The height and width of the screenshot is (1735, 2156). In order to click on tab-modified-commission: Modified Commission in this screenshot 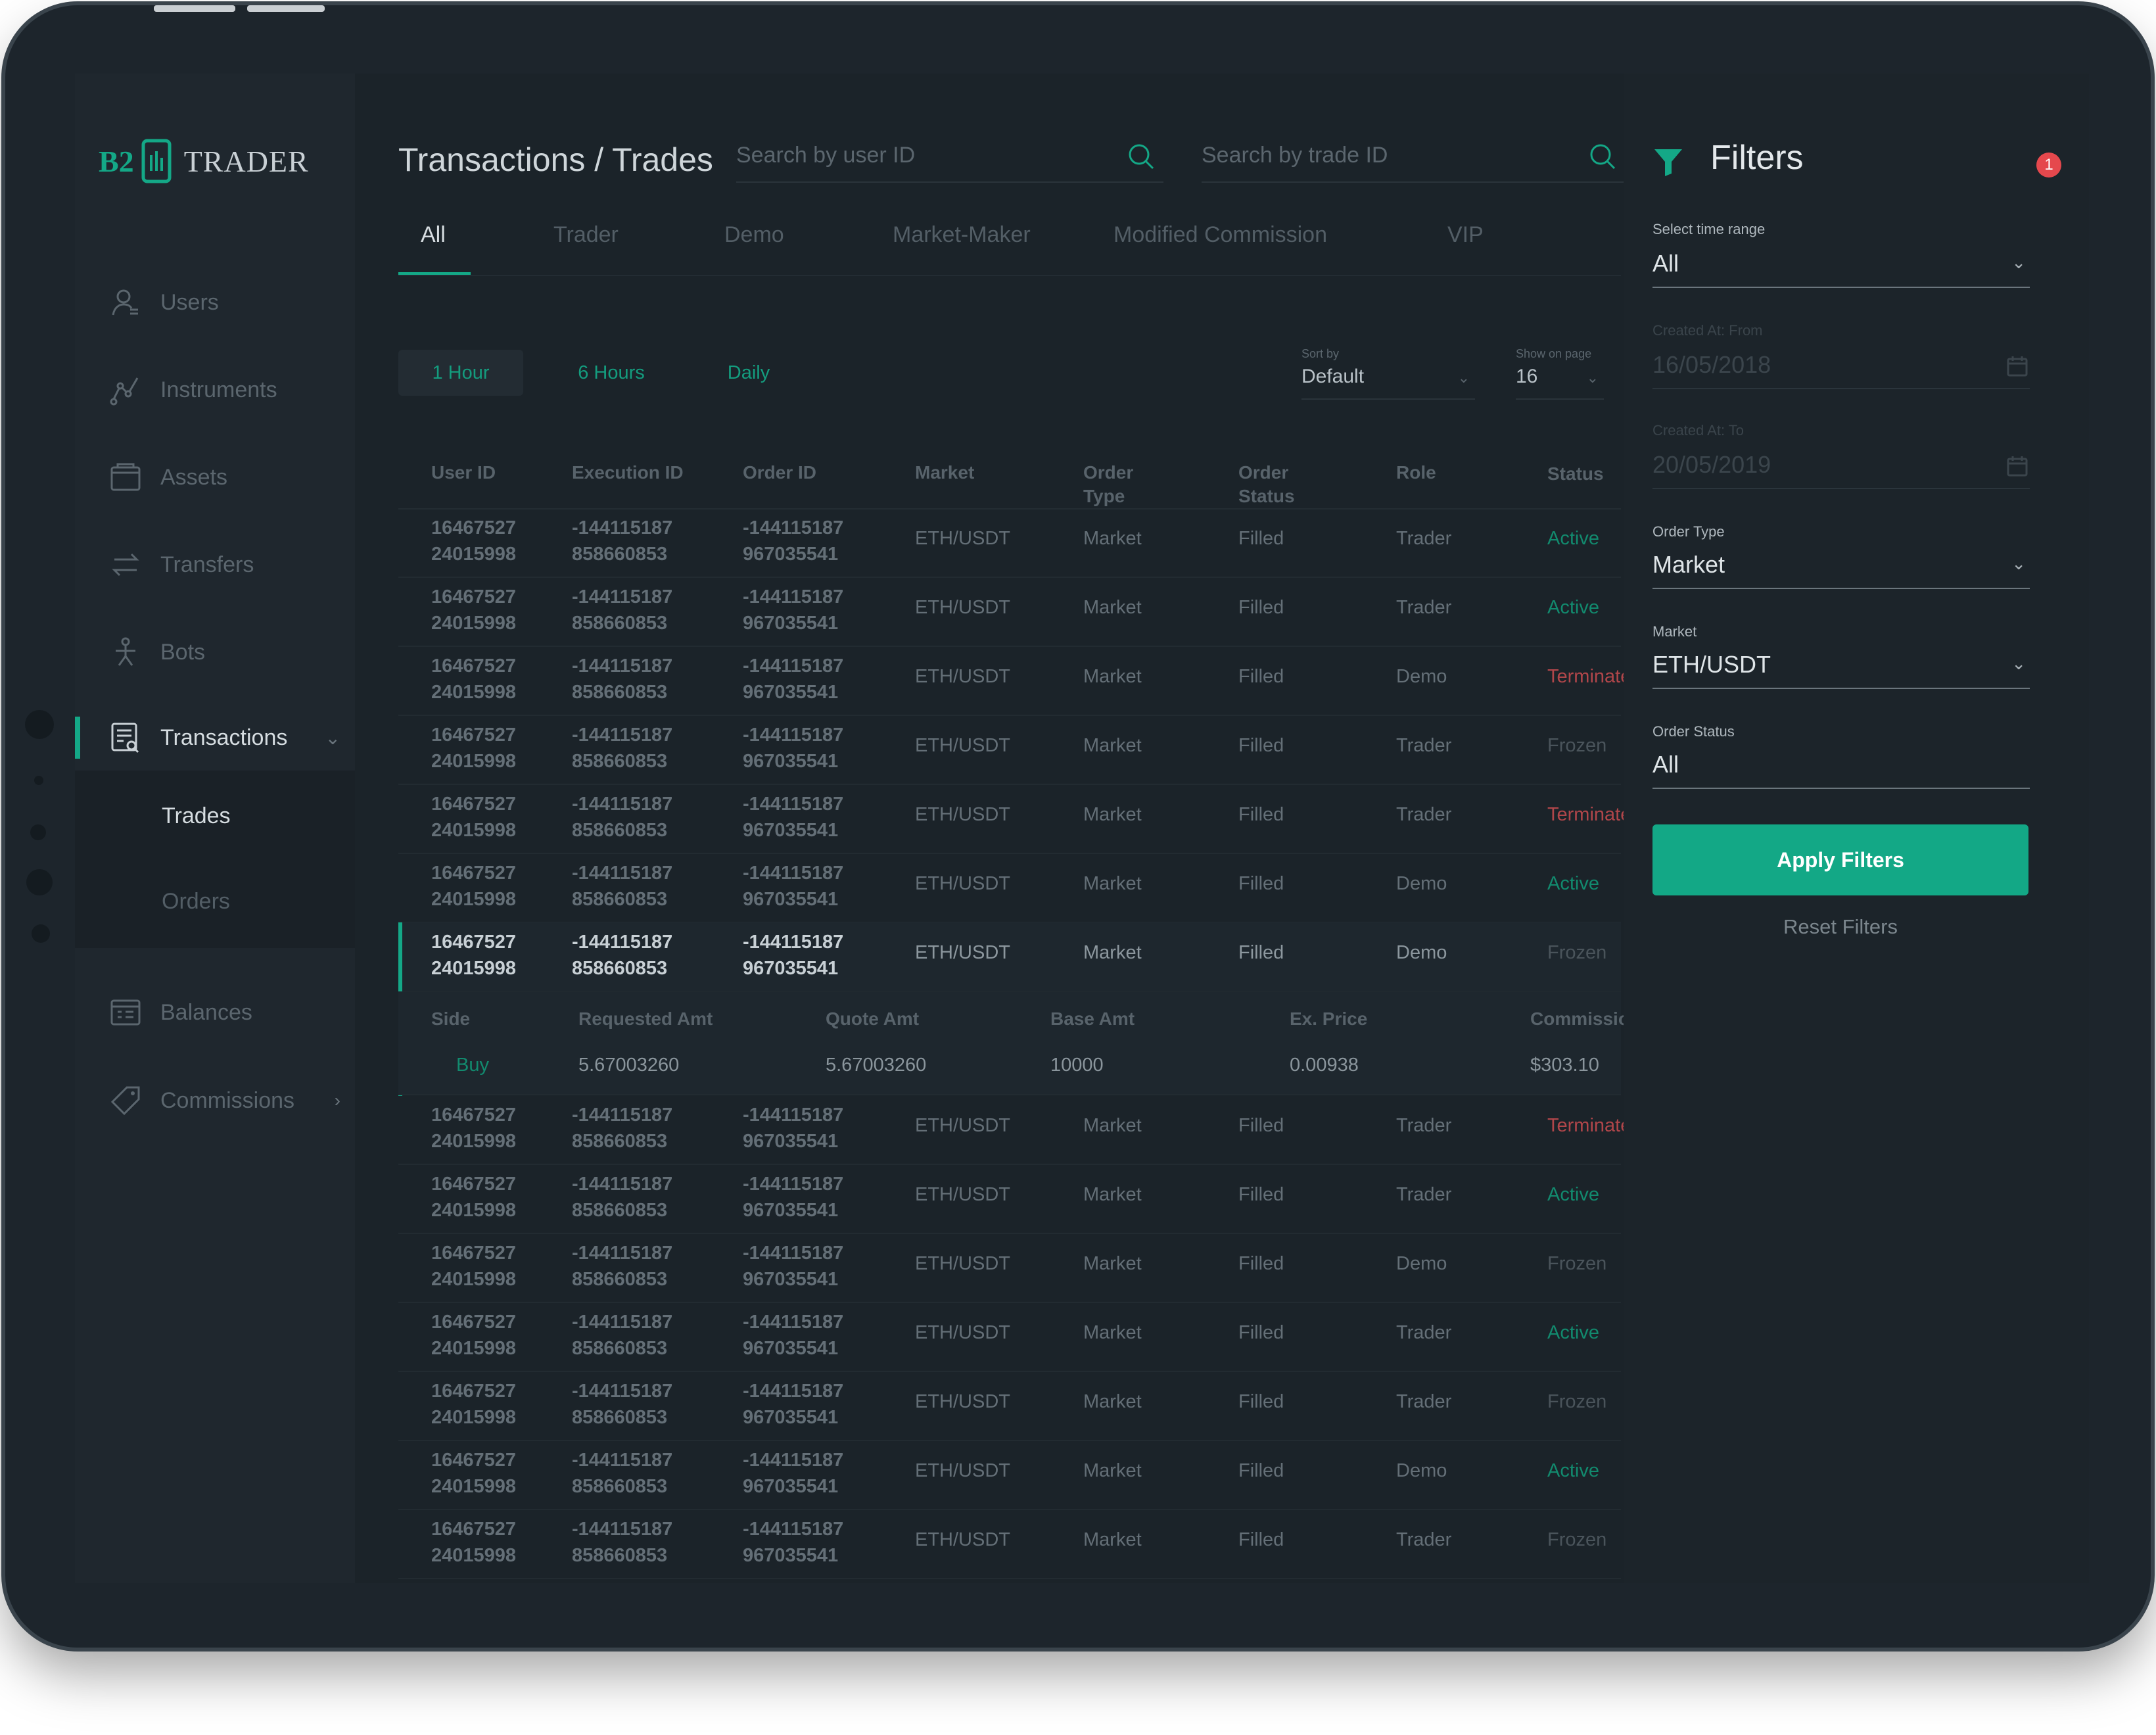, I will do `click(1220, 235)`.